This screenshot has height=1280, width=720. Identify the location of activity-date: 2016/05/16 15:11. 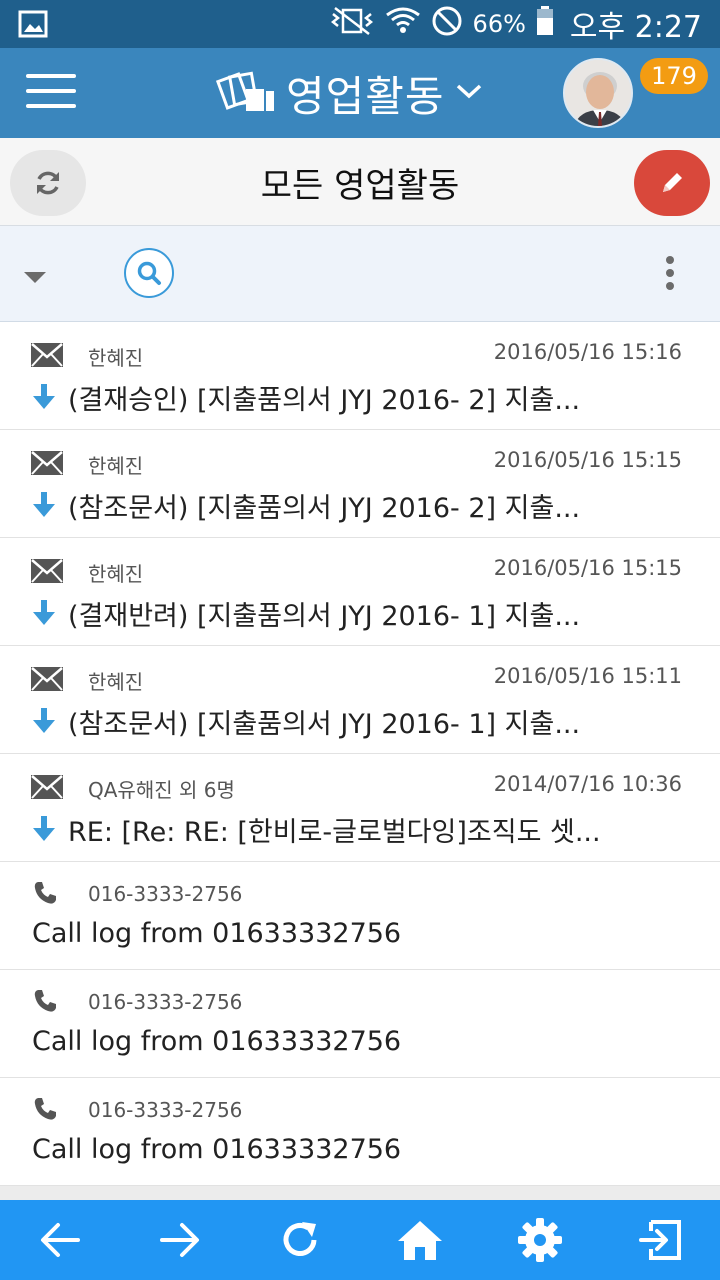
(587, 676).